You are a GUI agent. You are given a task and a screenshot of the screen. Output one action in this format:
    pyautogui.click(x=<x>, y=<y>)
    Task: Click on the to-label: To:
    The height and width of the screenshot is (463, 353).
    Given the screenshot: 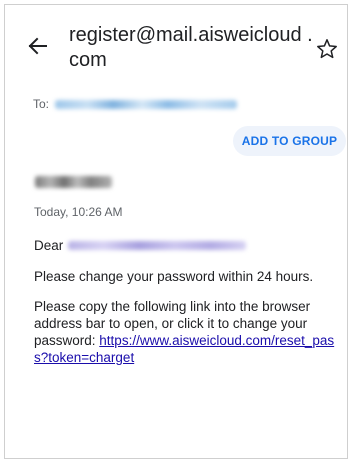 What is the action you would take?
    pyautogui.click(x=41, y=104)
    